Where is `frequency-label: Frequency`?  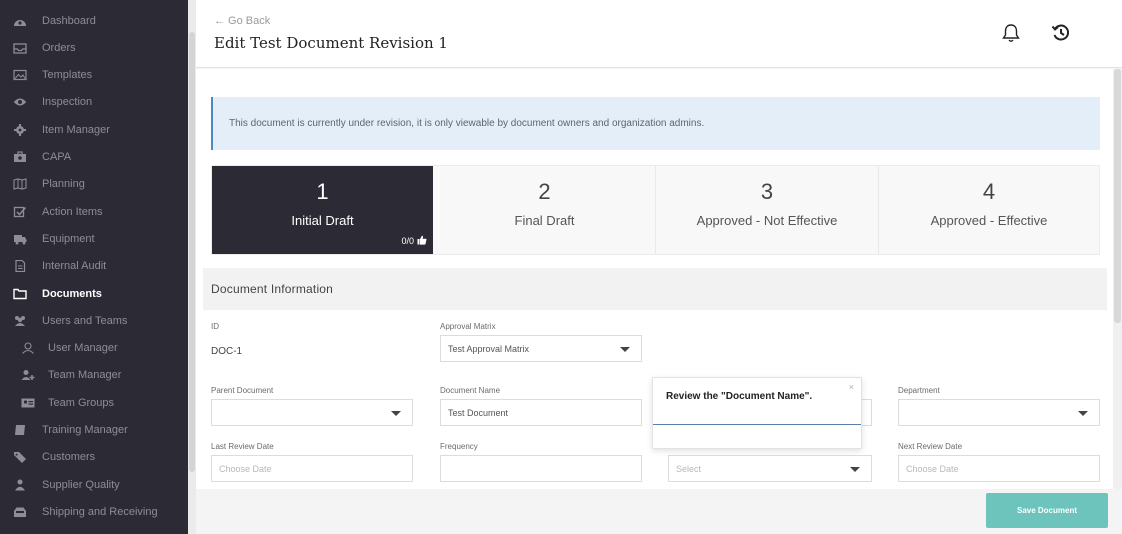 frequency-label: Frequency is located at coordinates (459, 446).